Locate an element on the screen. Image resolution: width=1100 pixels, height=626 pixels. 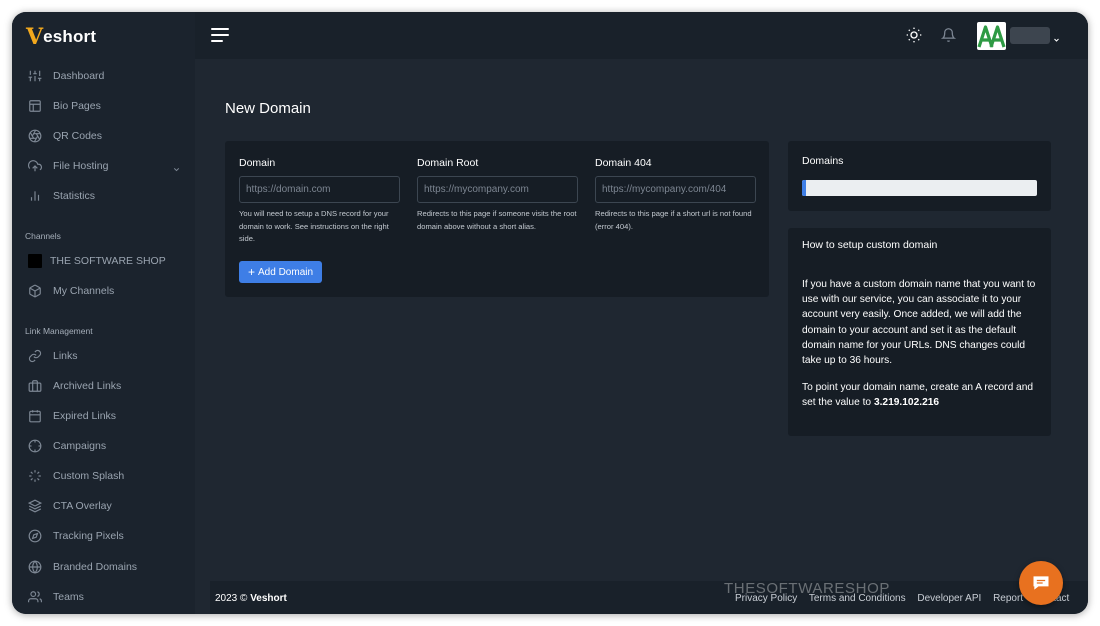
add-domain-button: + Add Domain is located at coordinates (281, 272).